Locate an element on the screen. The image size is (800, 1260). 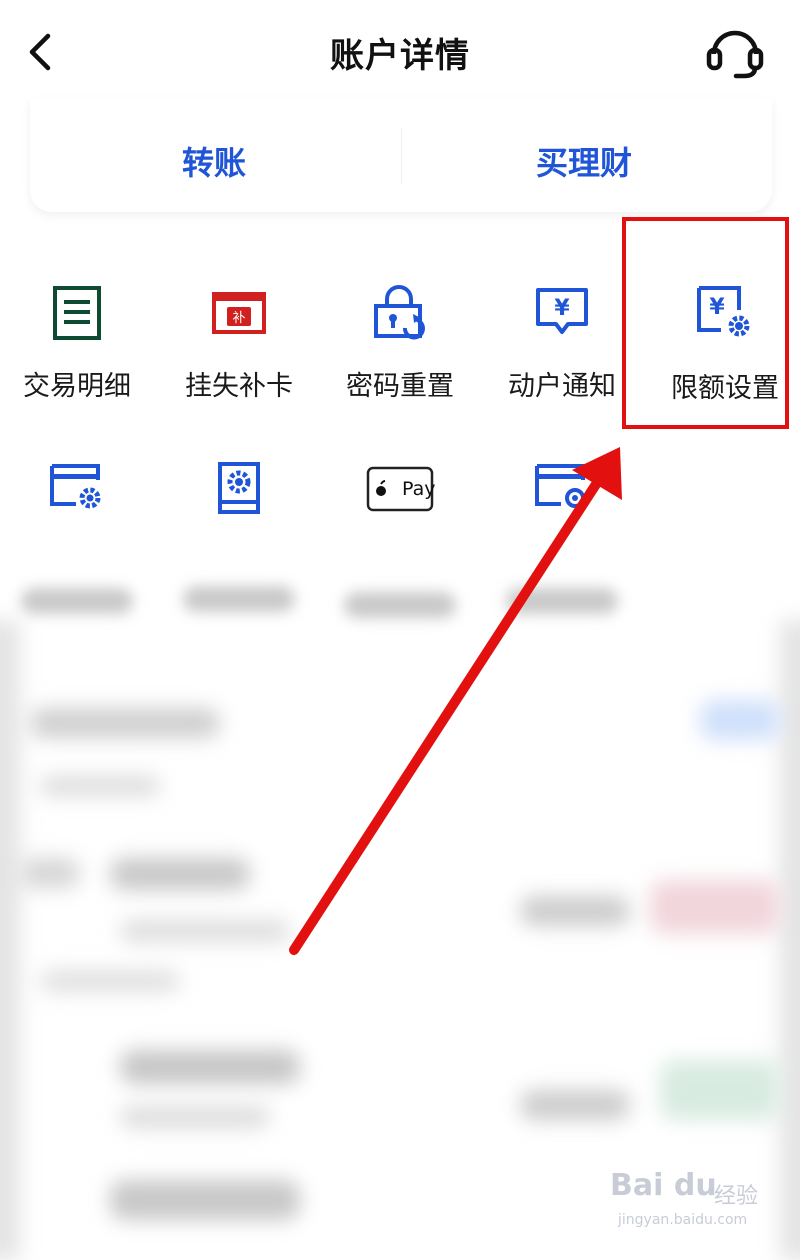
highlight-box is located at coordinates (705, 323).